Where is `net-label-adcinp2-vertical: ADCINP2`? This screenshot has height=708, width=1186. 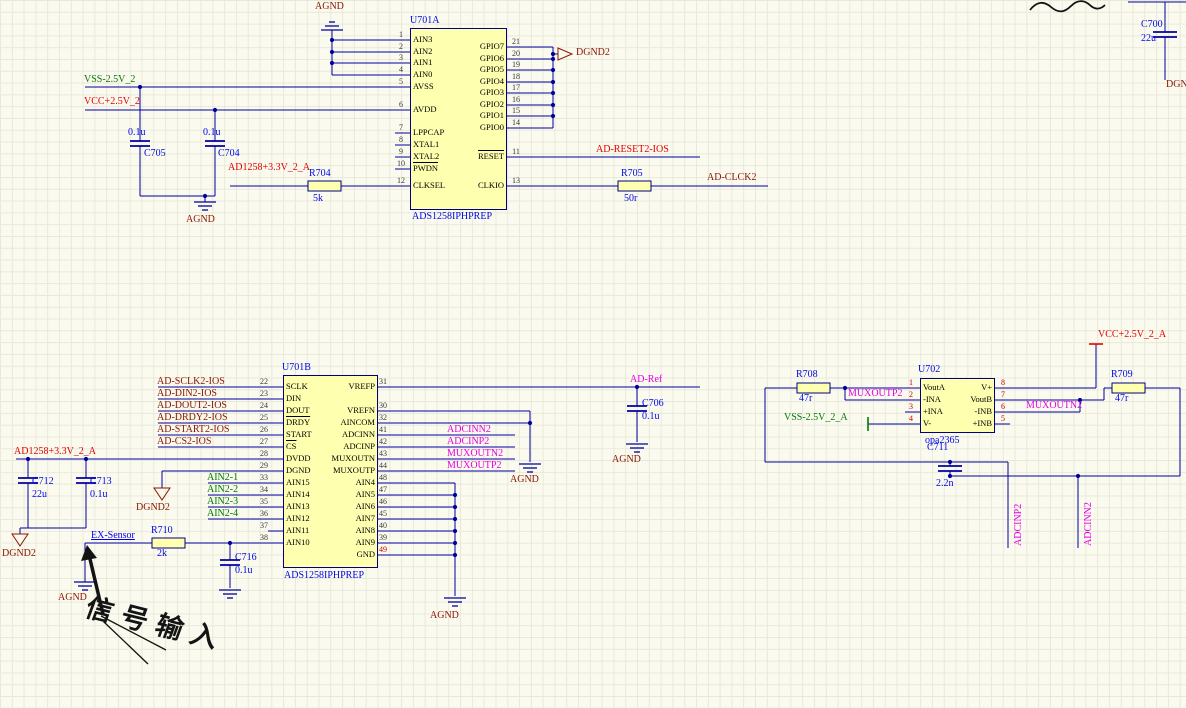 net-label-adcinp2-vertical: ADCINP2 is located at coordinates (1018, 525).